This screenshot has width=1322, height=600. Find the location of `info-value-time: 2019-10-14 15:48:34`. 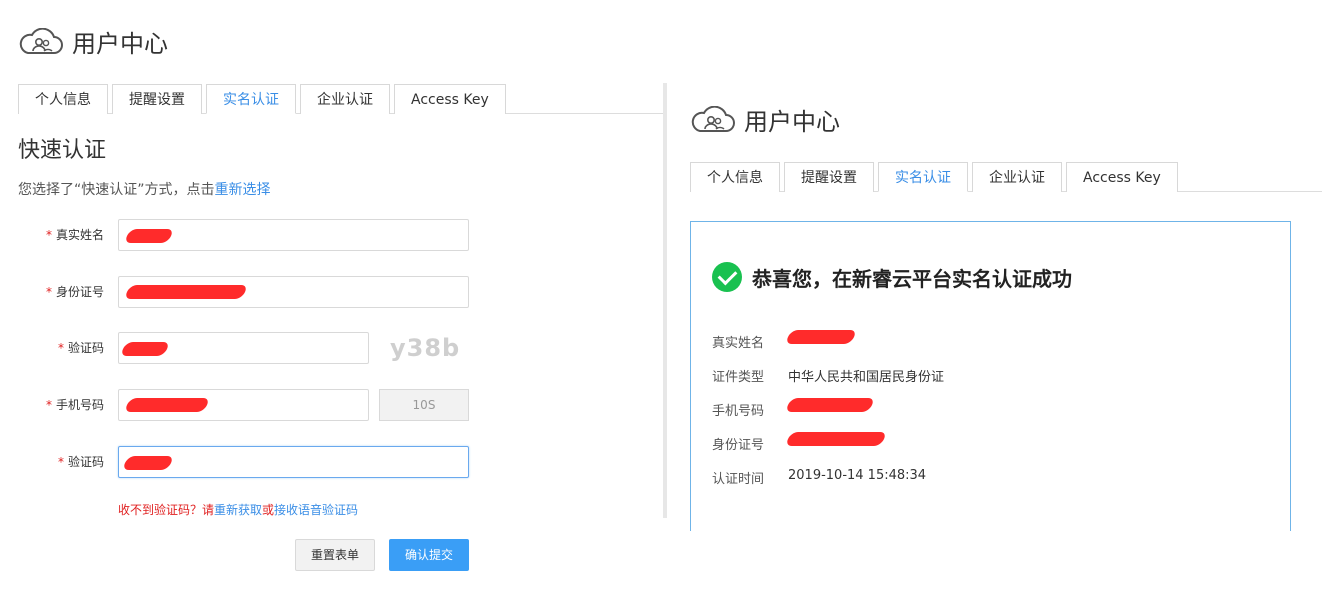

info-value-time: 2019-10-14 15:48:34 is located at coordinates (857, 475).